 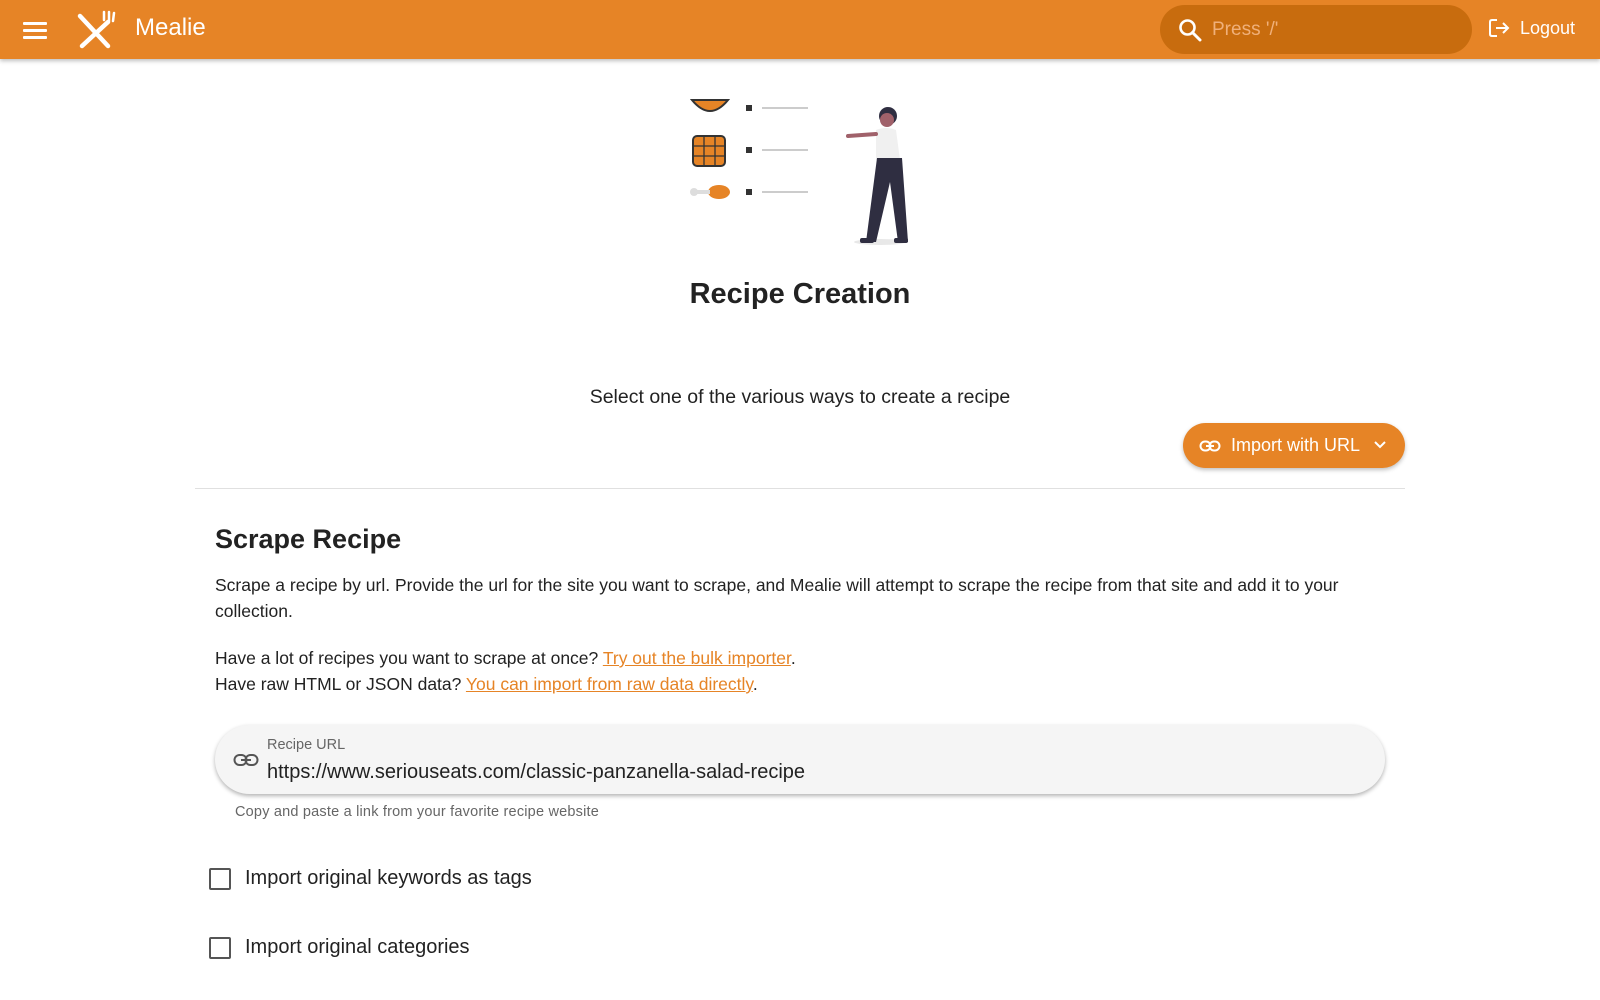 I want to click on import-with-url-button: Import with URL, so click(x=1294, y=445).